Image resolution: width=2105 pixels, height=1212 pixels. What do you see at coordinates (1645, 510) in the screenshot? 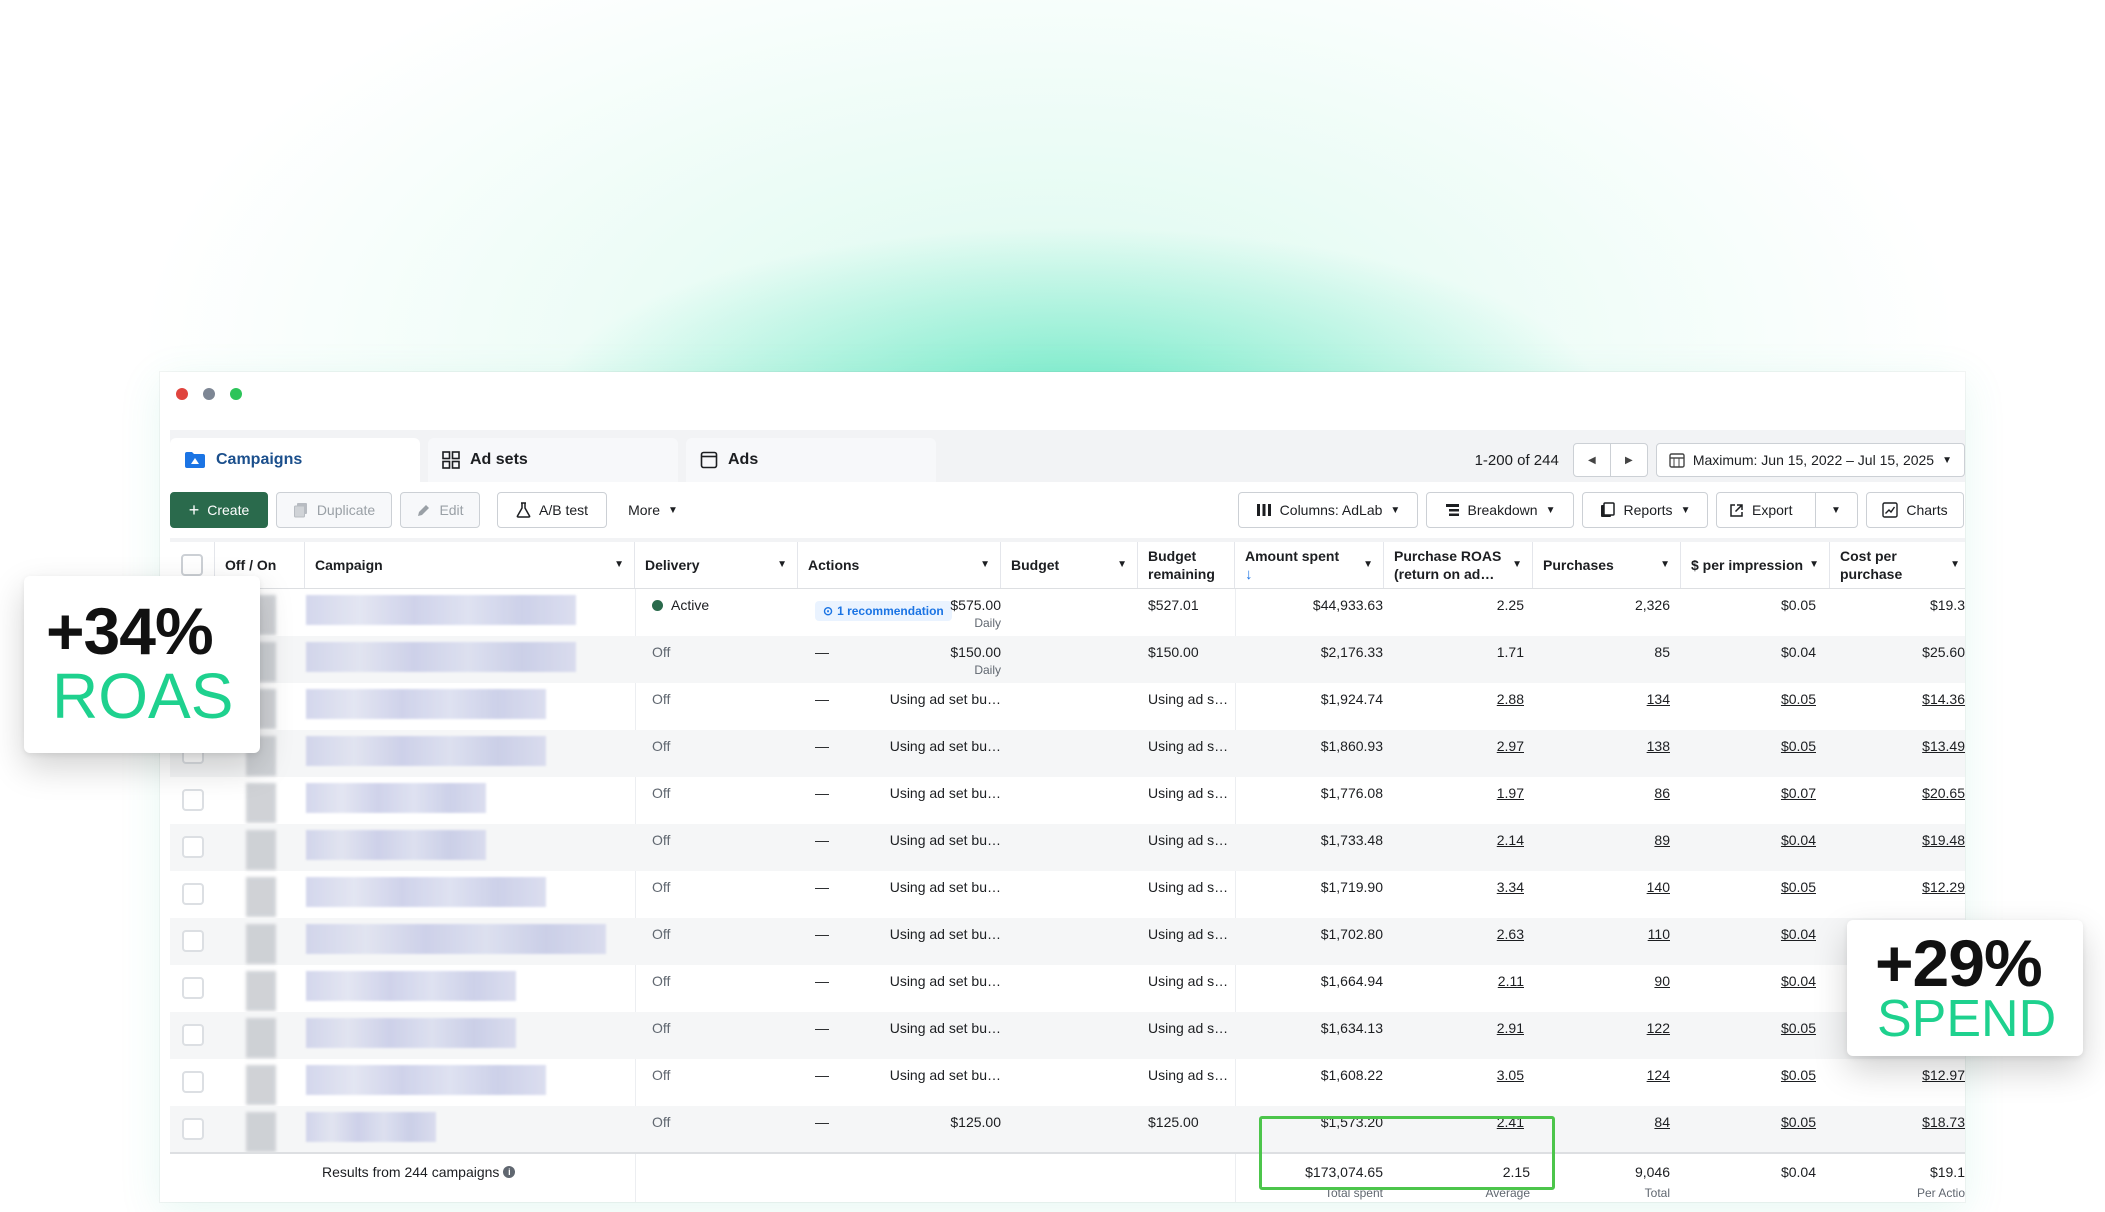
I see `reports-button: Reports ▼` at bounding box center [1645, 510].